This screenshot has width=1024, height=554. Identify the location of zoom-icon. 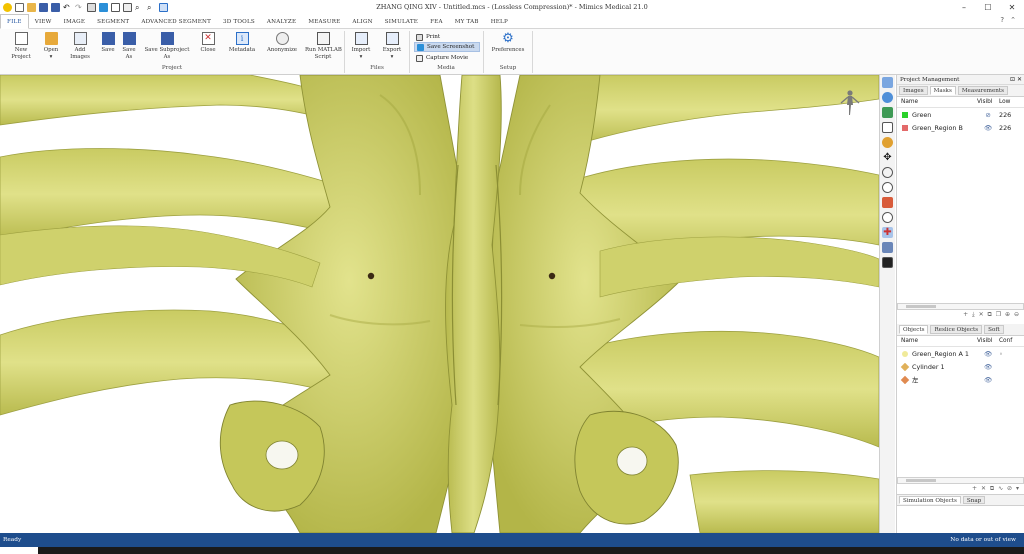
(887, 187).